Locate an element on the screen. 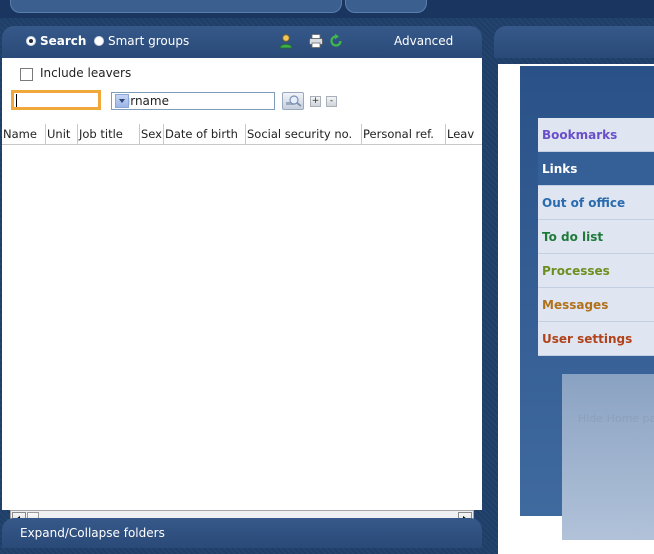  include-leavers-checkbox is located at coordinates (26, 74).